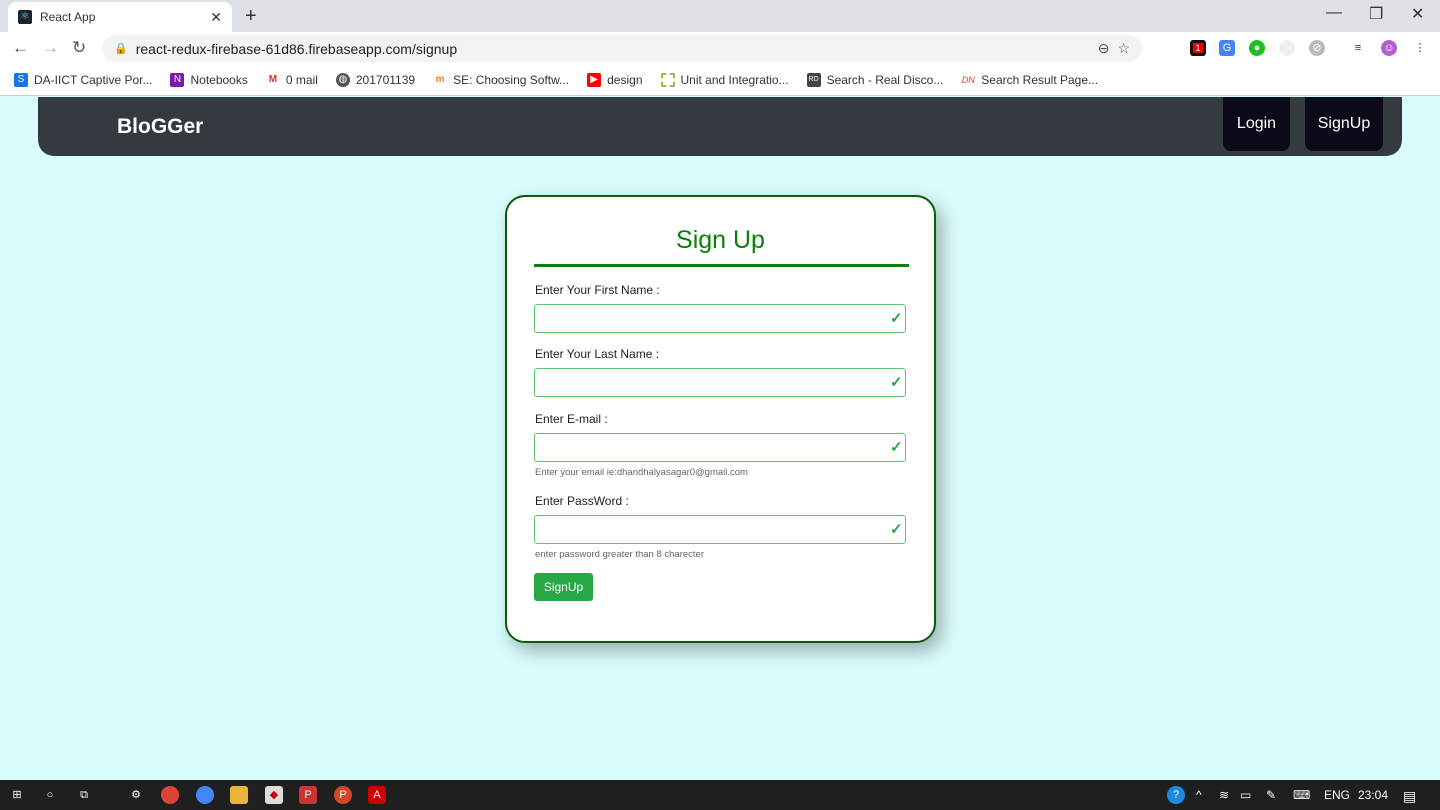 The height and width of the screenshot is (810, 1440). Describe the element at coordinates (813, 79) in the screenshot. I see `rd-icon: RD` at that location.